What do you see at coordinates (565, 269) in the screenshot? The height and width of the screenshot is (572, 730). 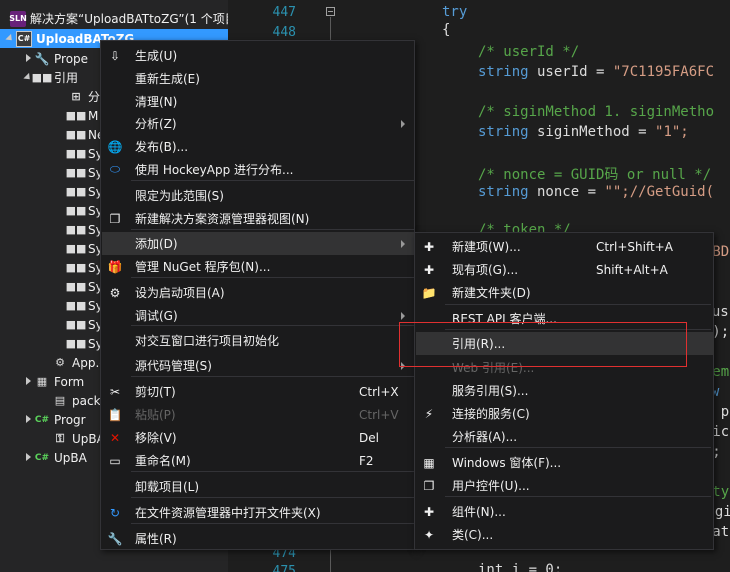 I see `menu-item: ✚ 现有项(G)... Shift+Alt+A` at bounding box center [565, 269].